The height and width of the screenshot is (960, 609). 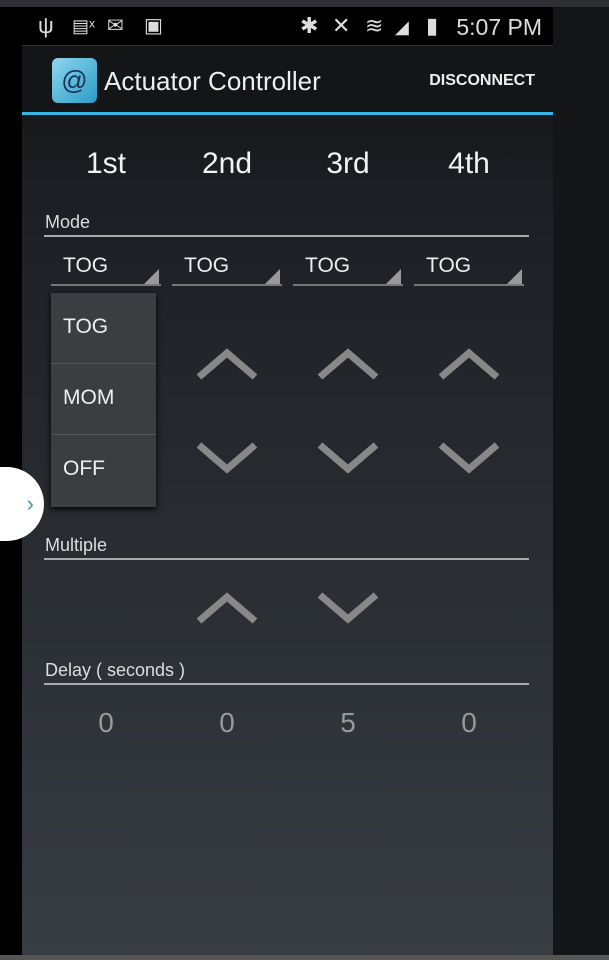 I want to click on mode-spinner-2: TOG, so click(x=227, y=269).